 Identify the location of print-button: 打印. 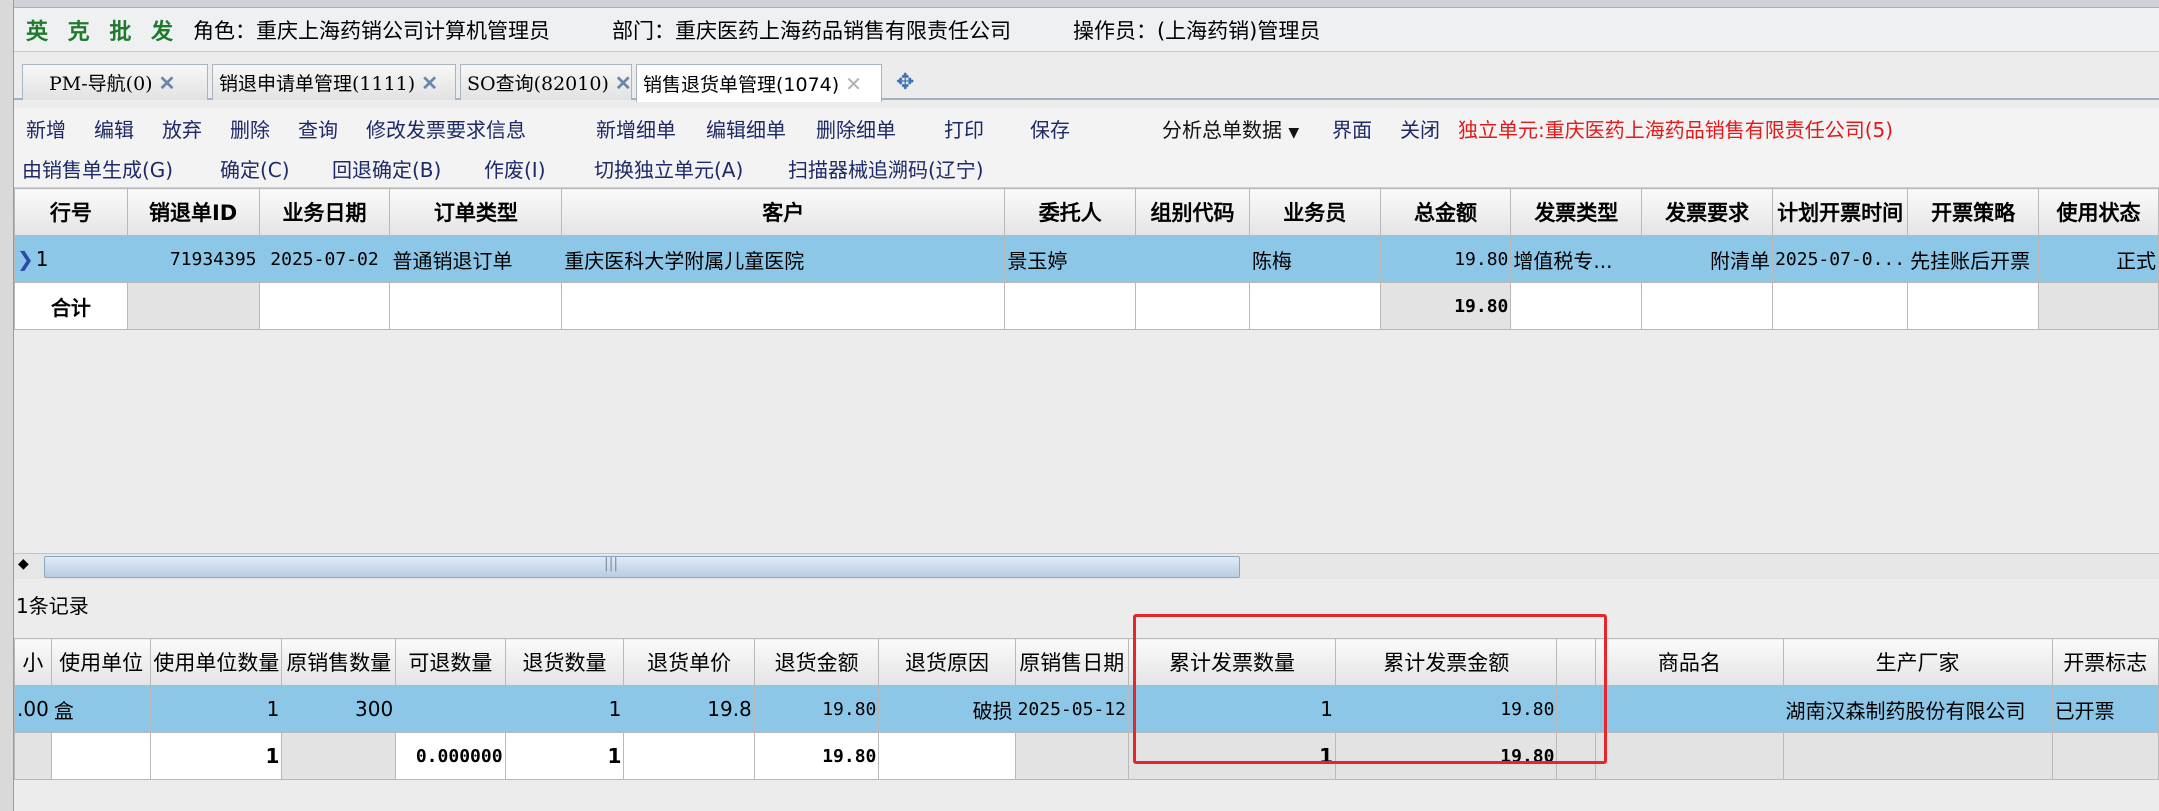
(964, 128).